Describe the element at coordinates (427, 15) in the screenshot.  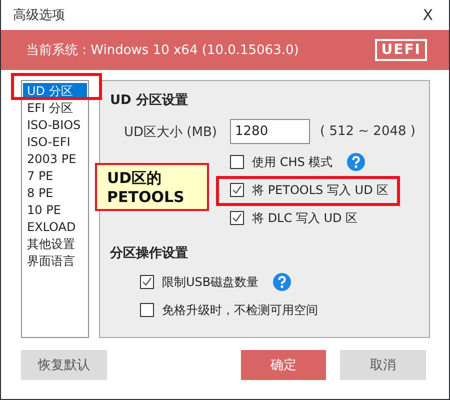
I see `close-button: X` at that location.